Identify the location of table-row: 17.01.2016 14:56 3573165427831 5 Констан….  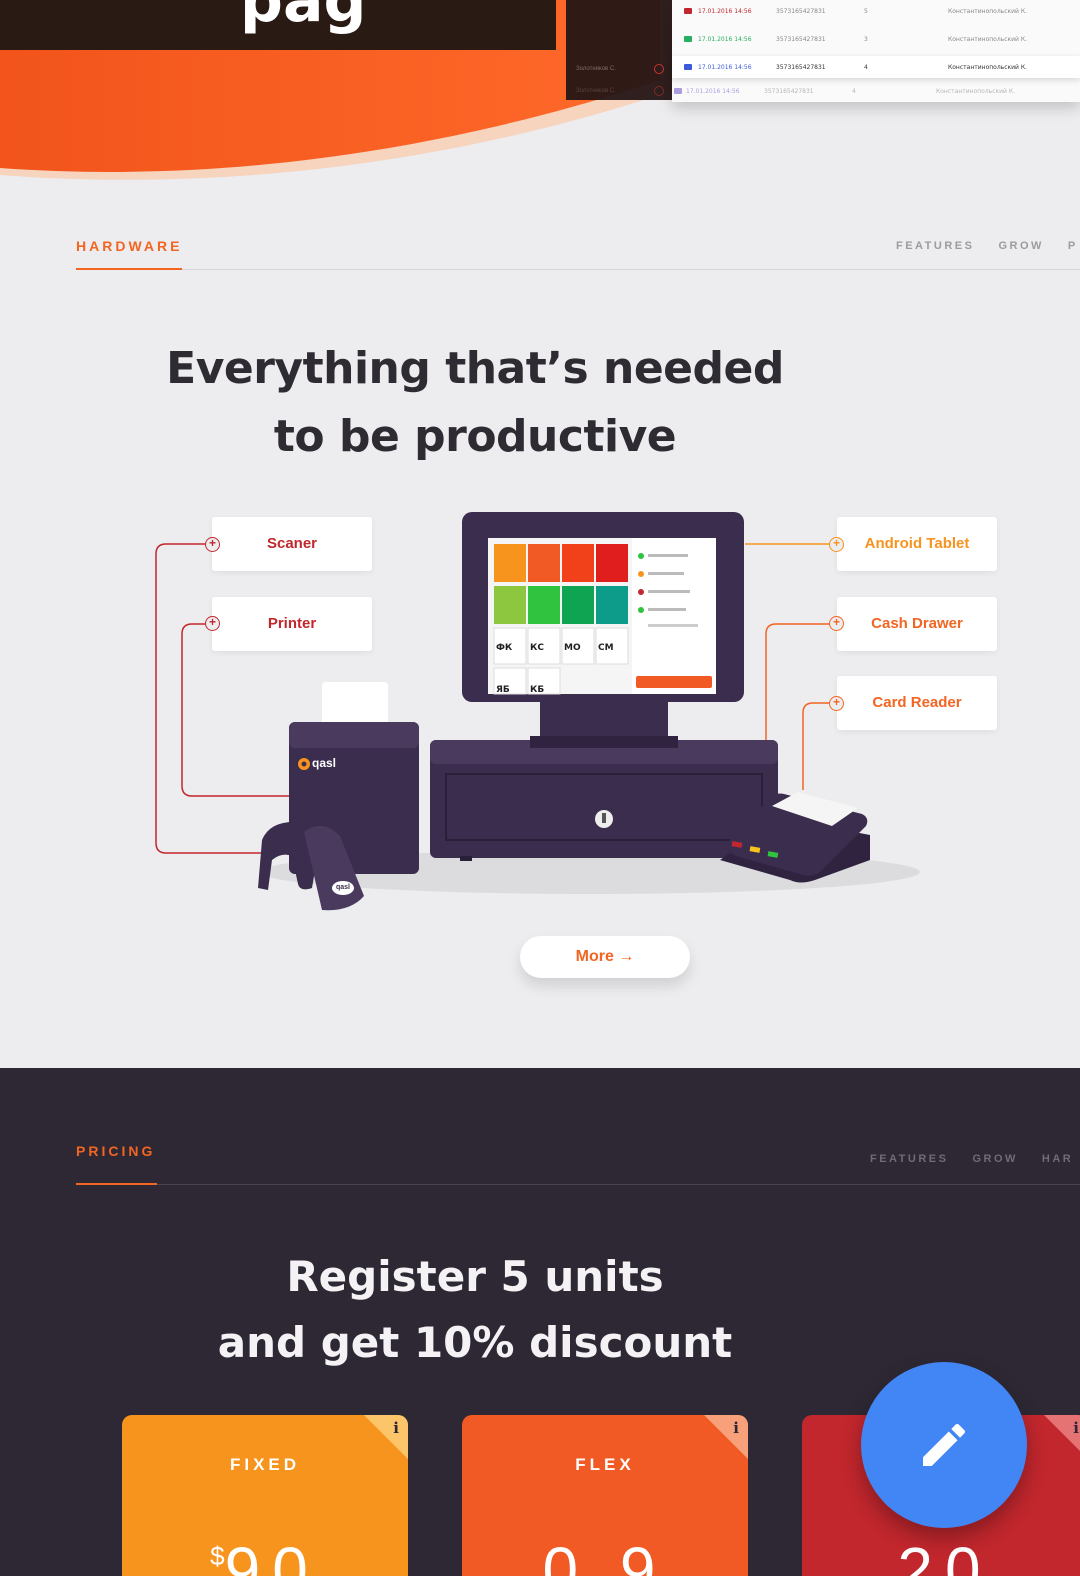
(876, 11).